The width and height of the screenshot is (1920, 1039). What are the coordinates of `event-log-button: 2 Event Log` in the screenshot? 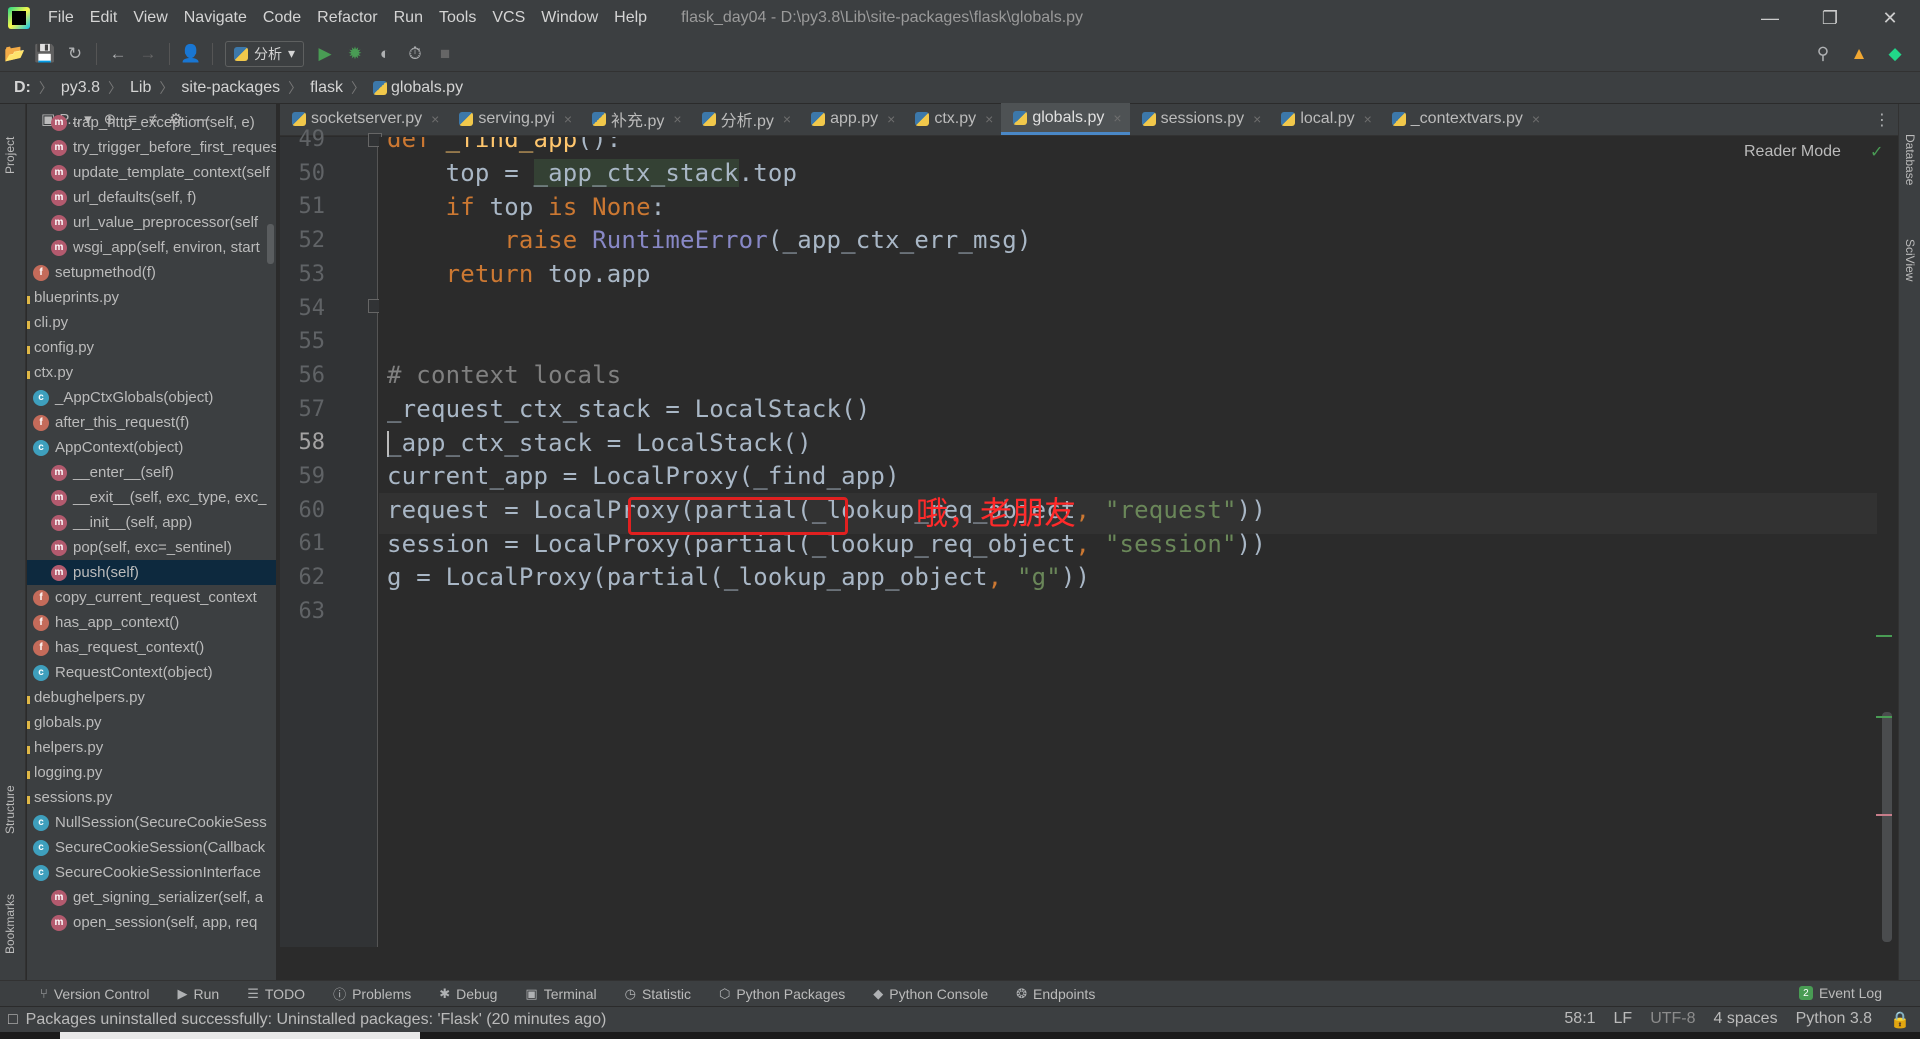 It's located at (1840, 993).